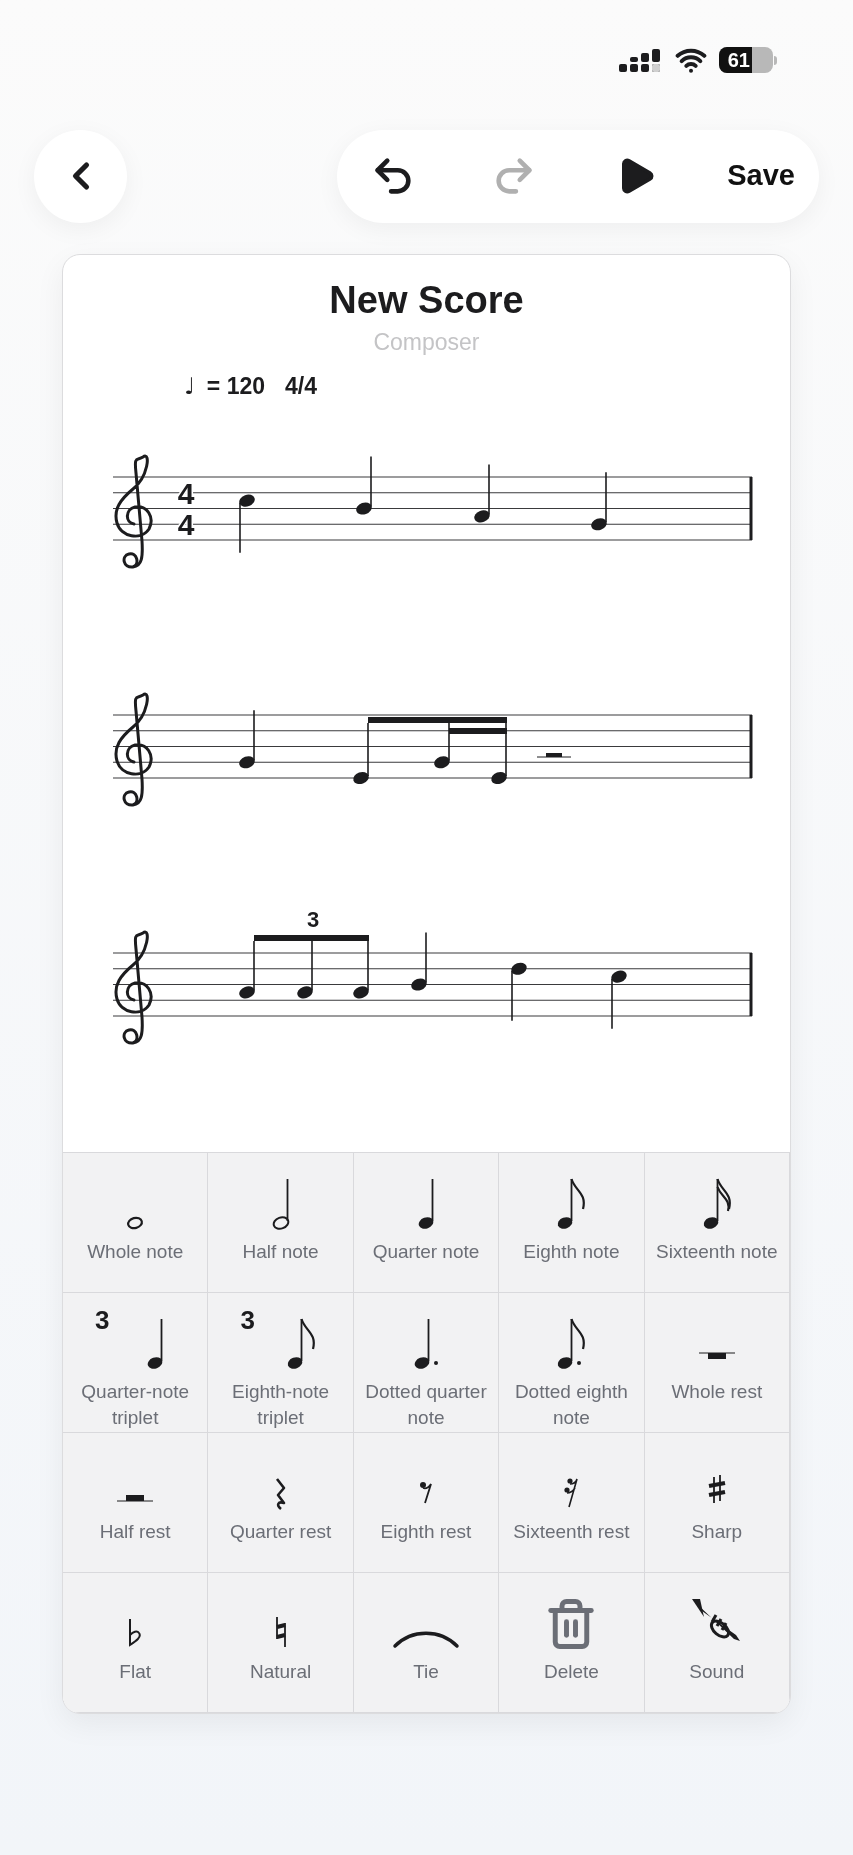 The width and height of the screenshot is (853, 1855). Describe the element at coordinates (280, 1204) in the screenshot. I see `half-note-icon` at that location.